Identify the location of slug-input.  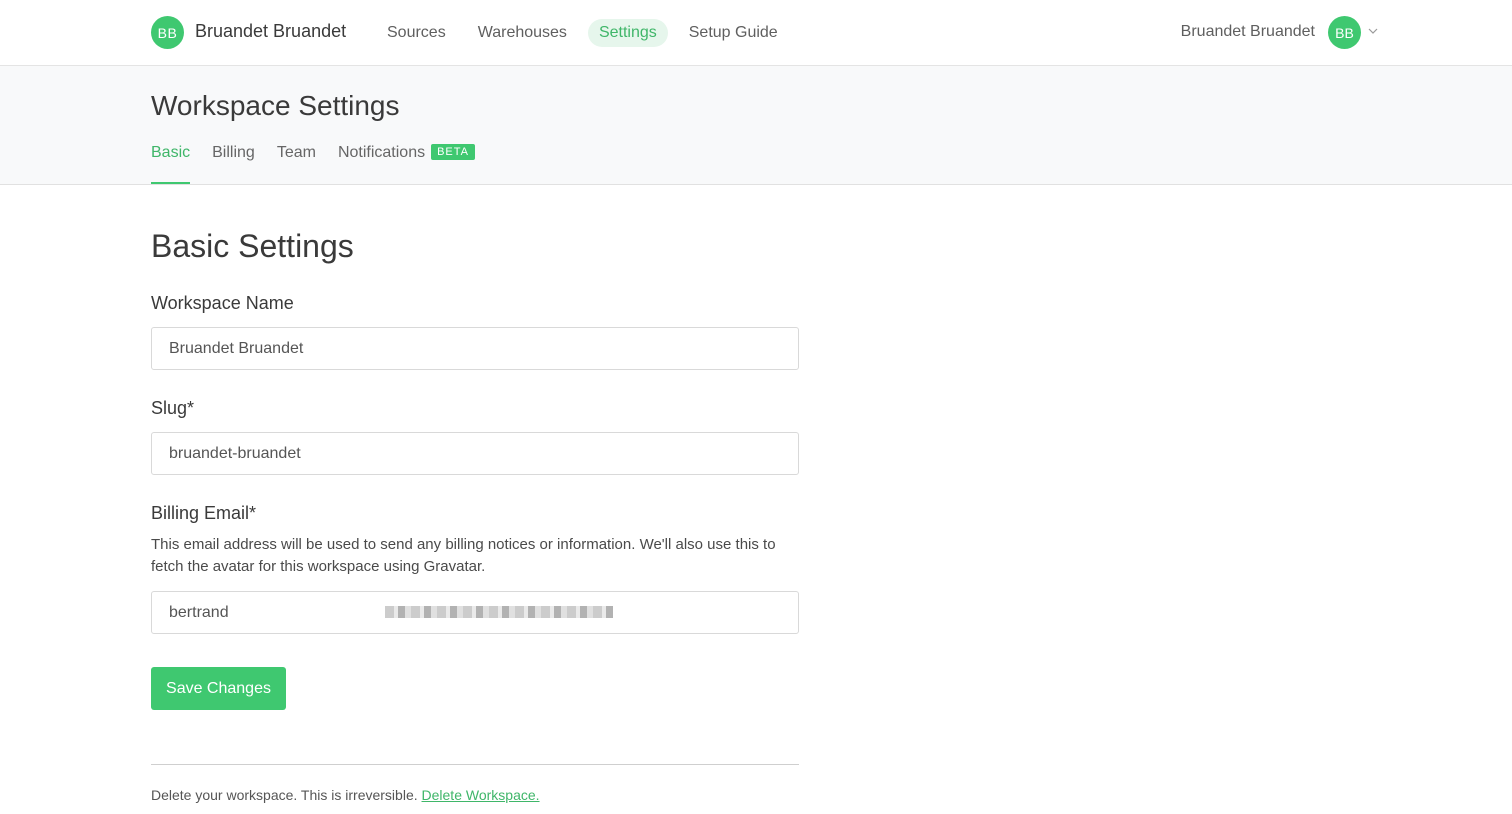
(475, 453).